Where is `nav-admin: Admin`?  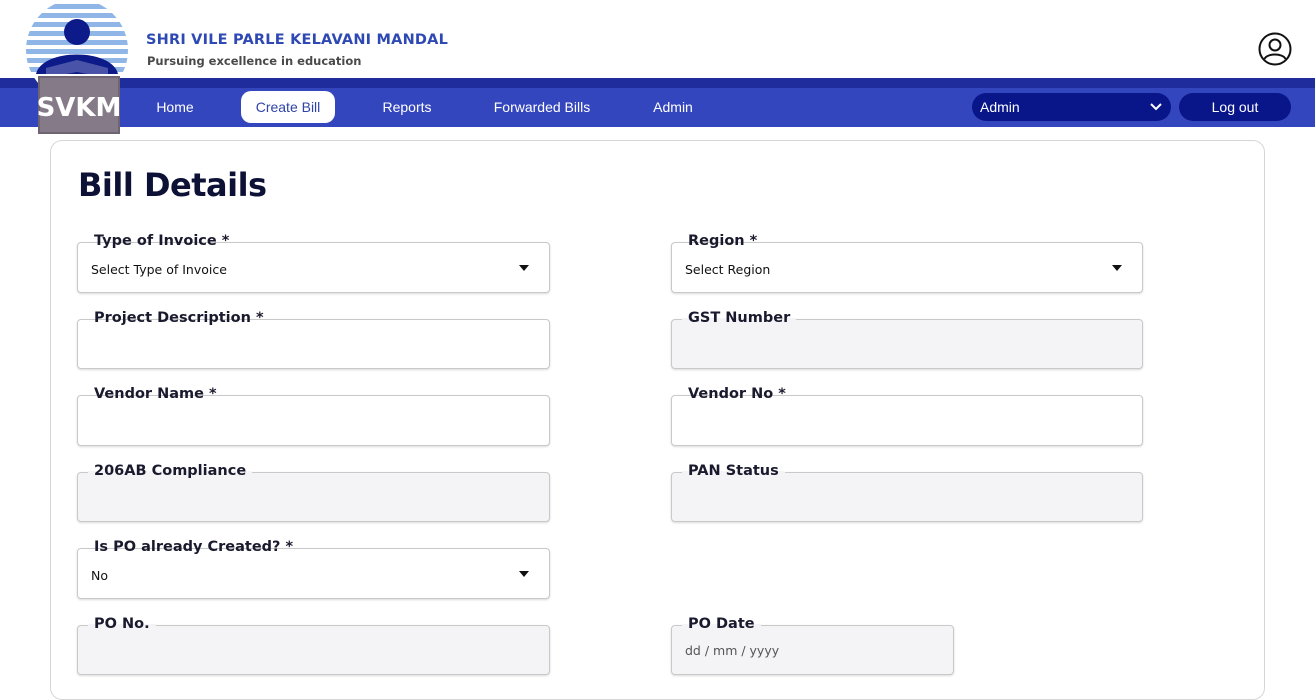
nav-admin: Admin is located at coordinates (673, 107).